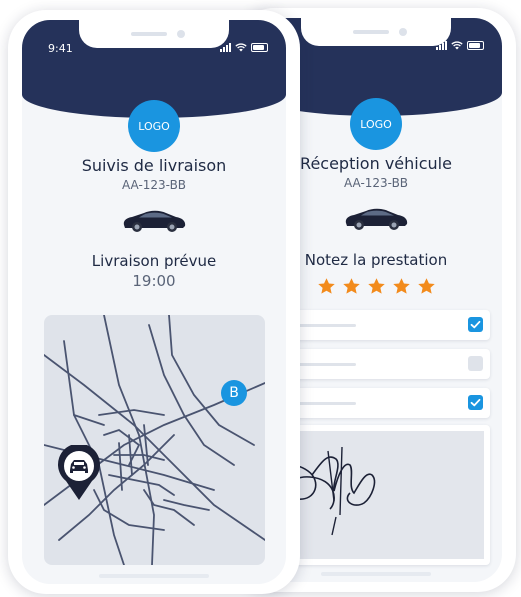  Describe the element at coordinates (154, 185) in the screenshot. I see `license-plate: AA-123-BB` at that location.